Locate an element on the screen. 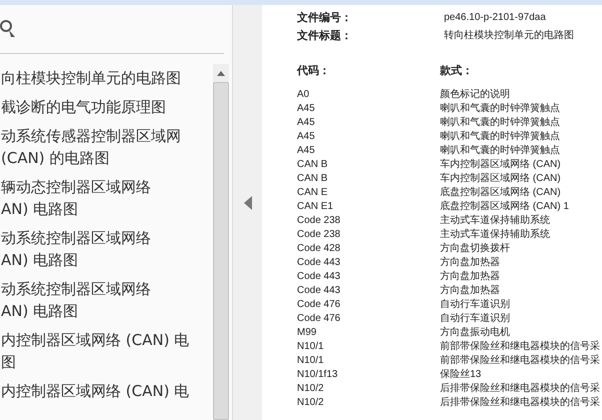 The height and width of the screenshot is (420, 602). sidebar-item: 动系统传感器控制器区域网 (CAN) 的电路图 is located at coordinates (90, 147).